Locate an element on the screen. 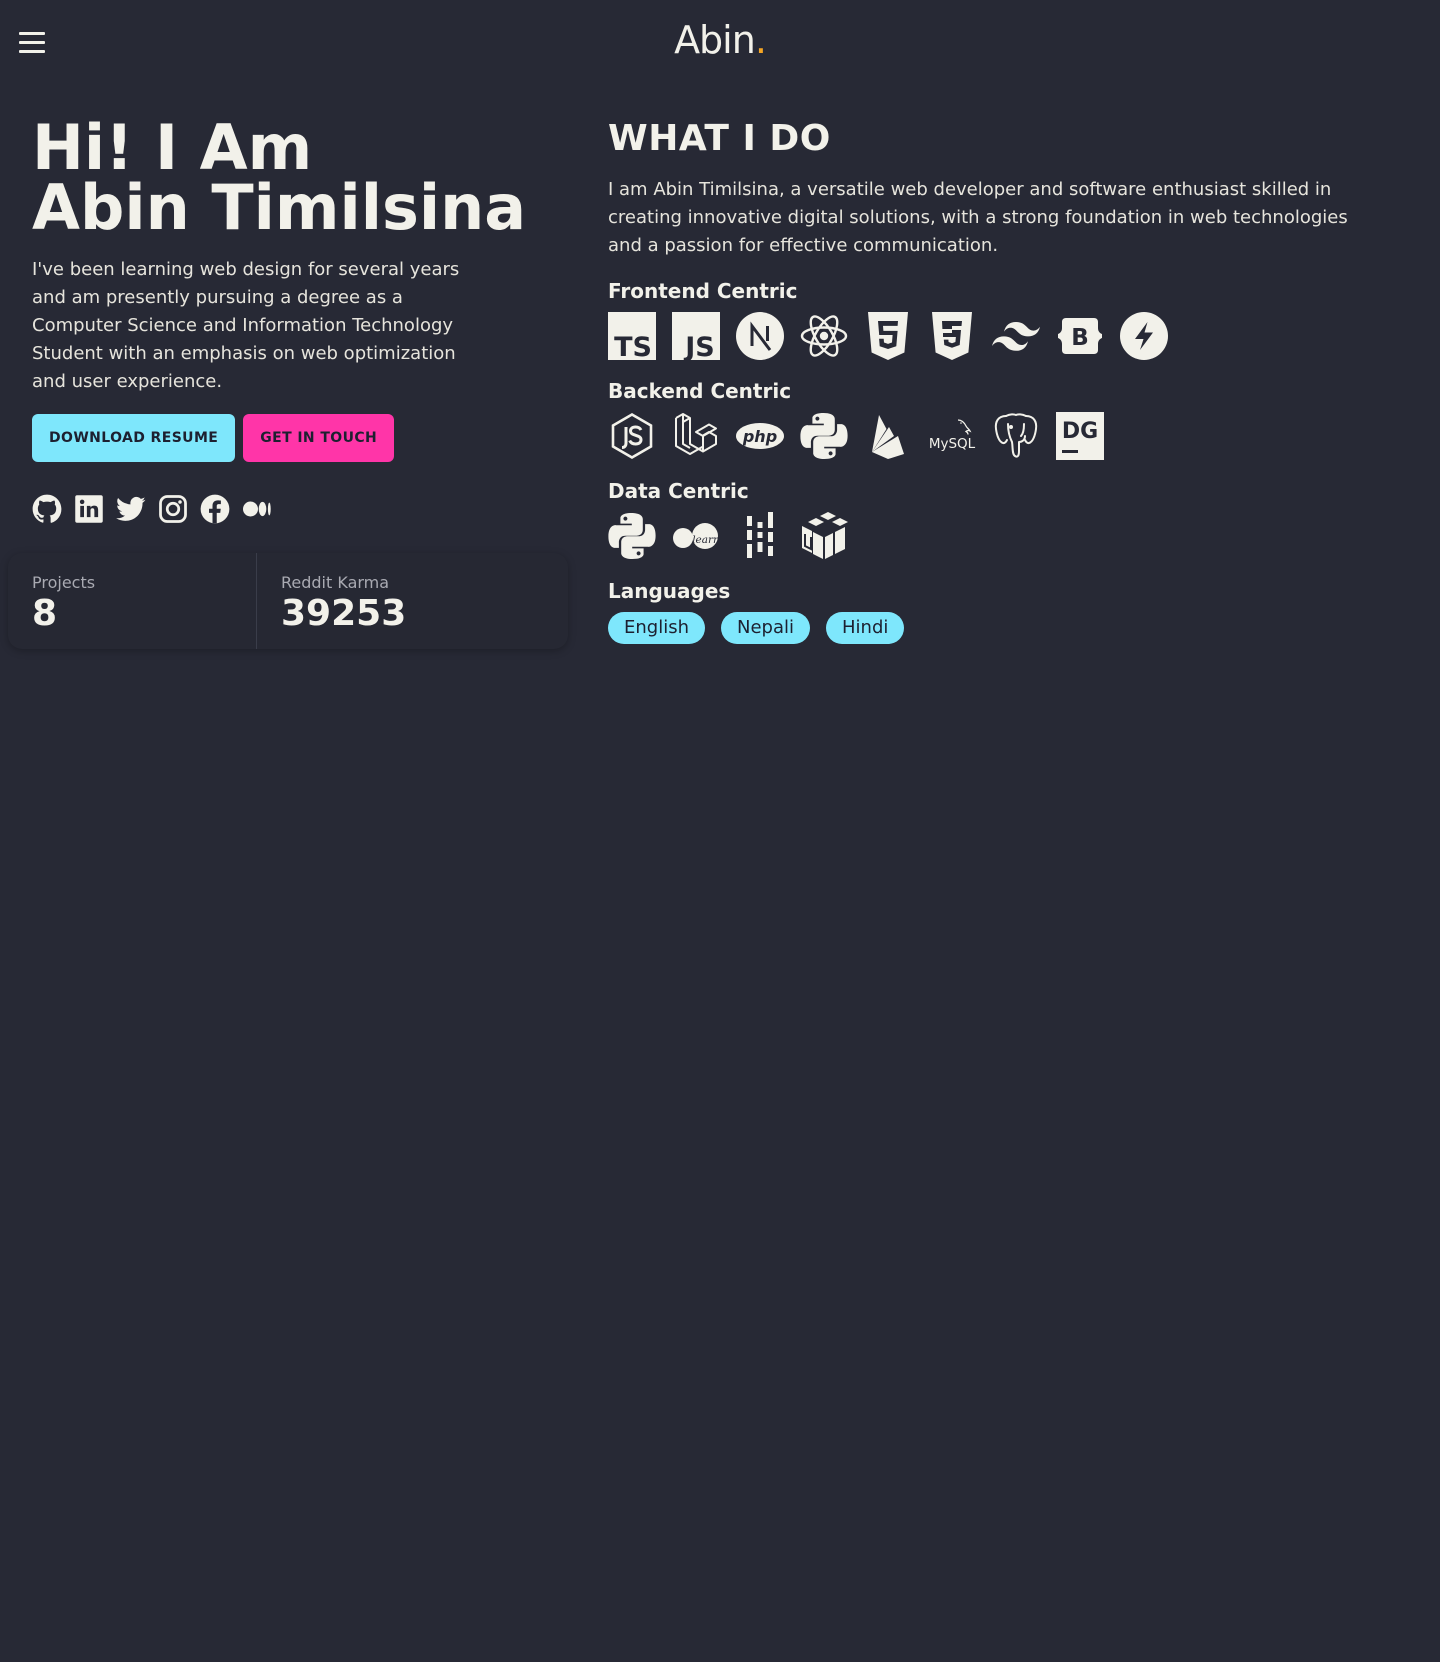  stat-value: 8 is located at coordinates (45, 613).